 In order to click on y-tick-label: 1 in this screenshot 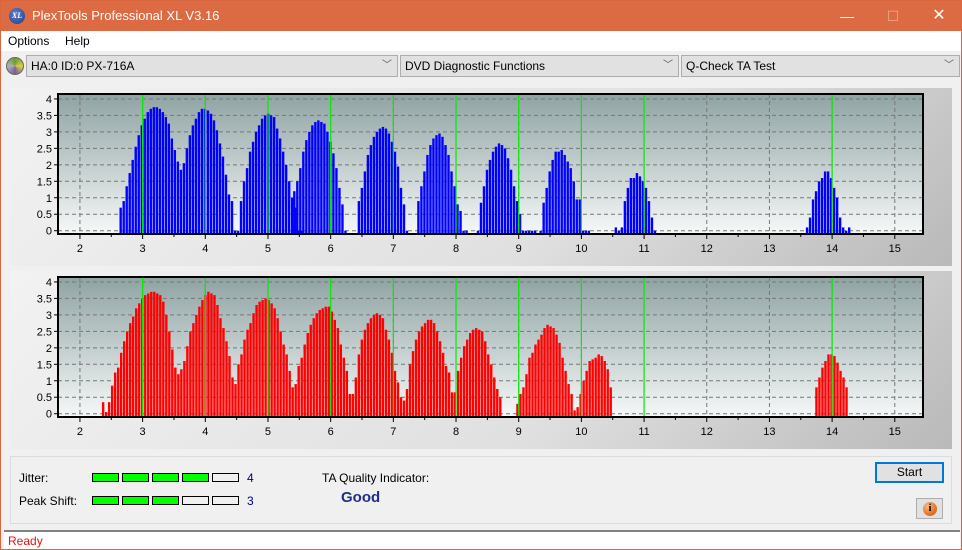, I will do `click(49, 382)`.